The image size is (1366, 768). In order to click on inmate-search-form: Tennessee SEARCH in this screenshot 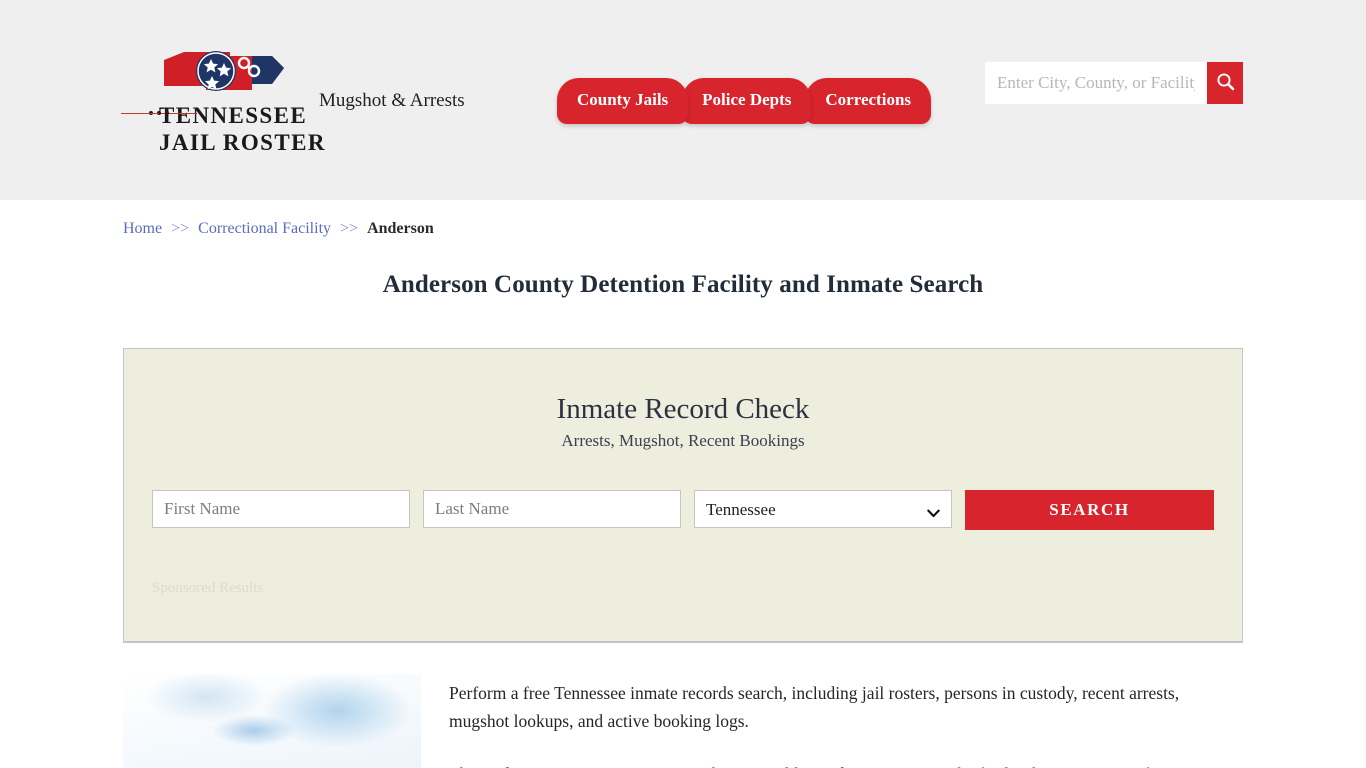, I will do `click(683, 510)`.